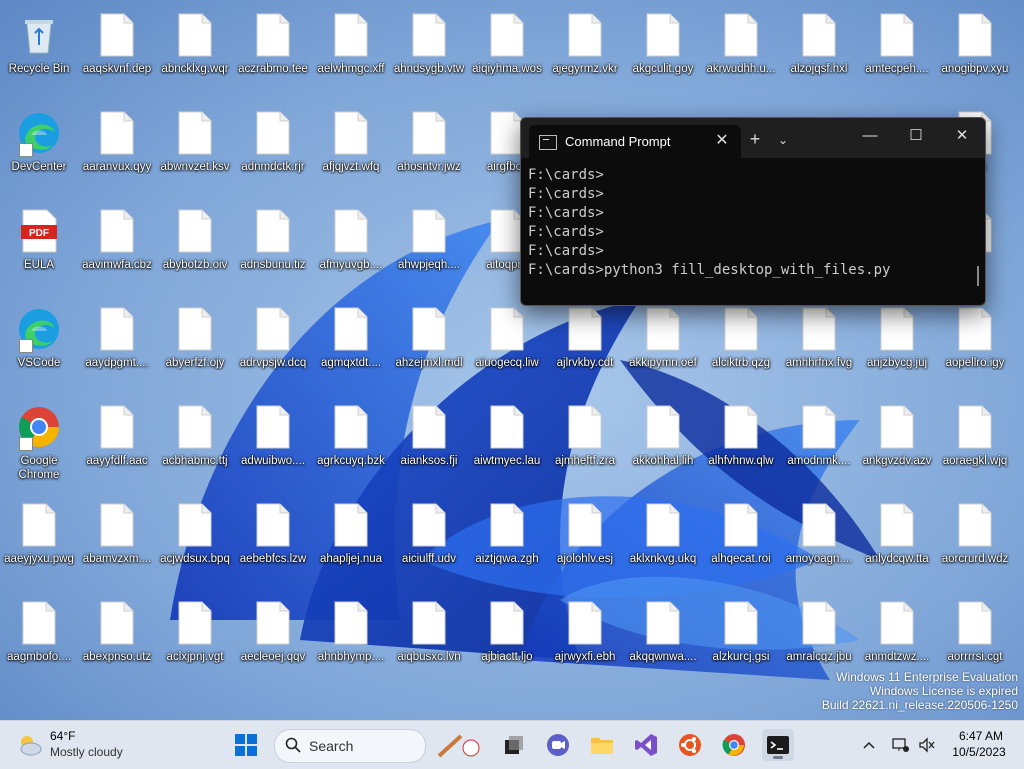  I want to click on desktop-icon: aklxnkvg.ukq, so click(663, 539).